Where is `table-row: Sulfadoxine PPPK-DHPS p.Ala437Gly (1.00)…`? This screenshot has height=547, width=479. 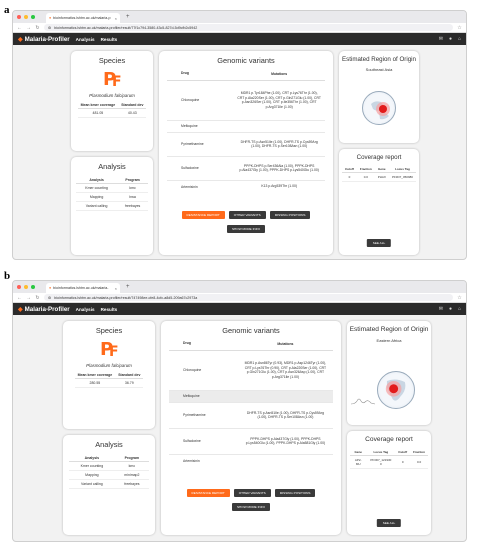 table-row: Sulfadoxine PPPK-DHPS p.Ala437Gly (1.00)… is located at coordinates (251, 442).